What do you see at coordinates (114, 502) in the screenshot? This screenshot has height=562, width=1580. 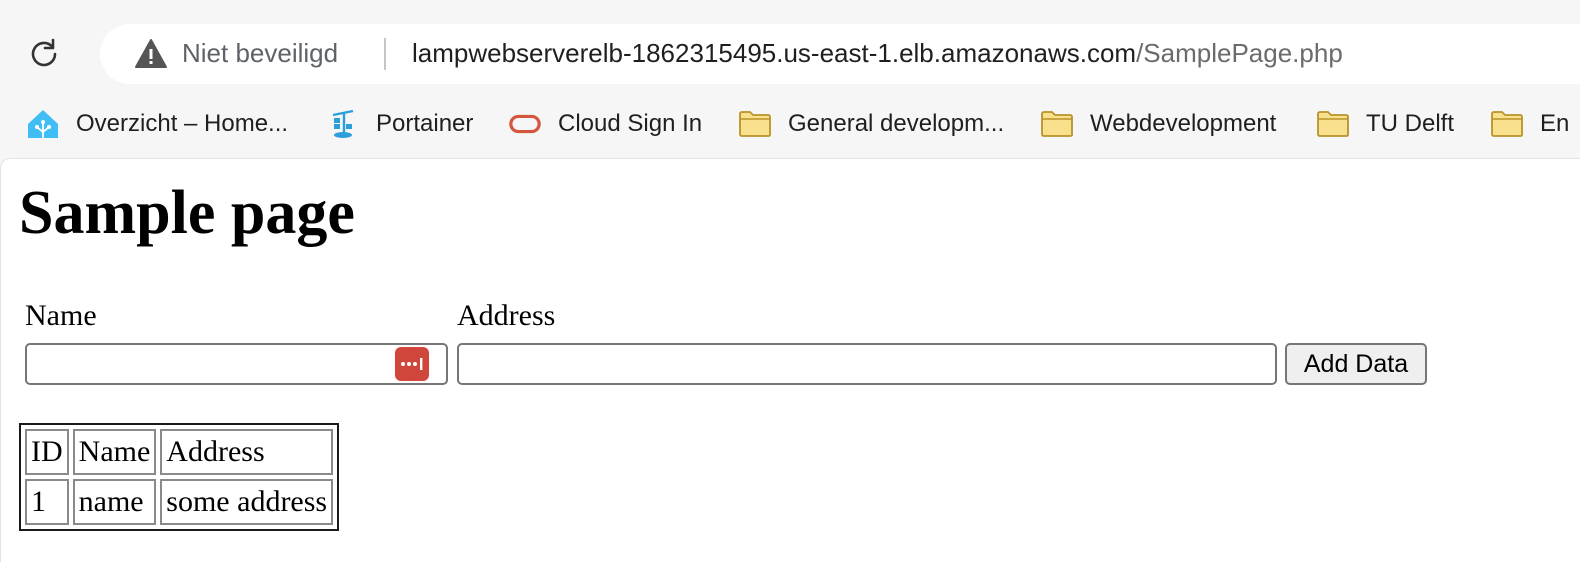 I see `cell-name: name` at bounding box center [114, 502].